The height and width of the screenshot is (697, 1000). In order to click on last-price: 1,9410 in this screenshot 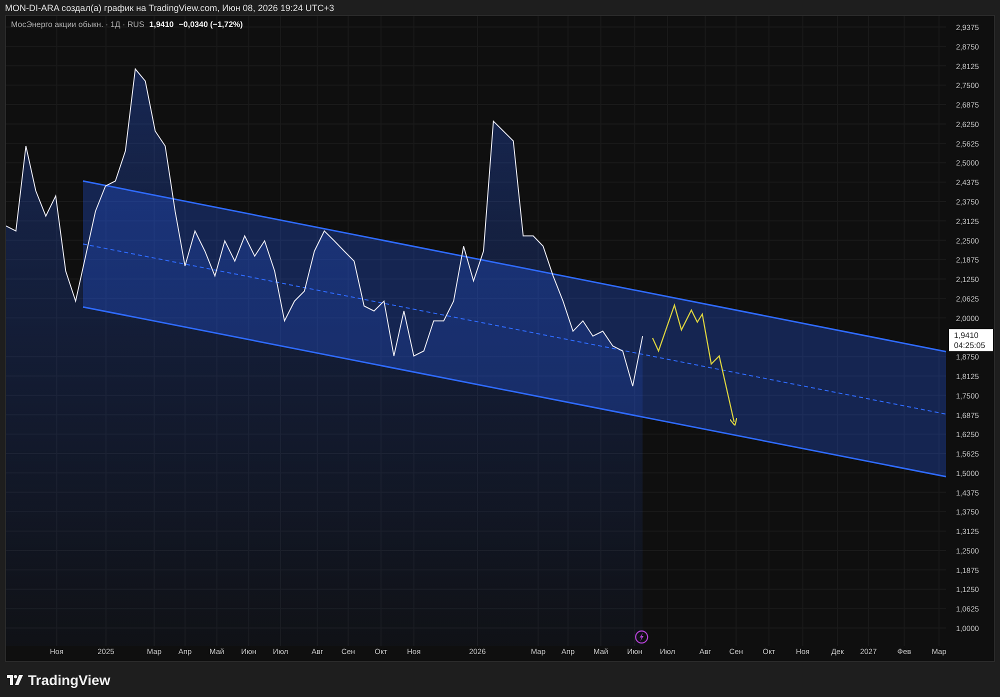, I will do `click(966, 335)`.